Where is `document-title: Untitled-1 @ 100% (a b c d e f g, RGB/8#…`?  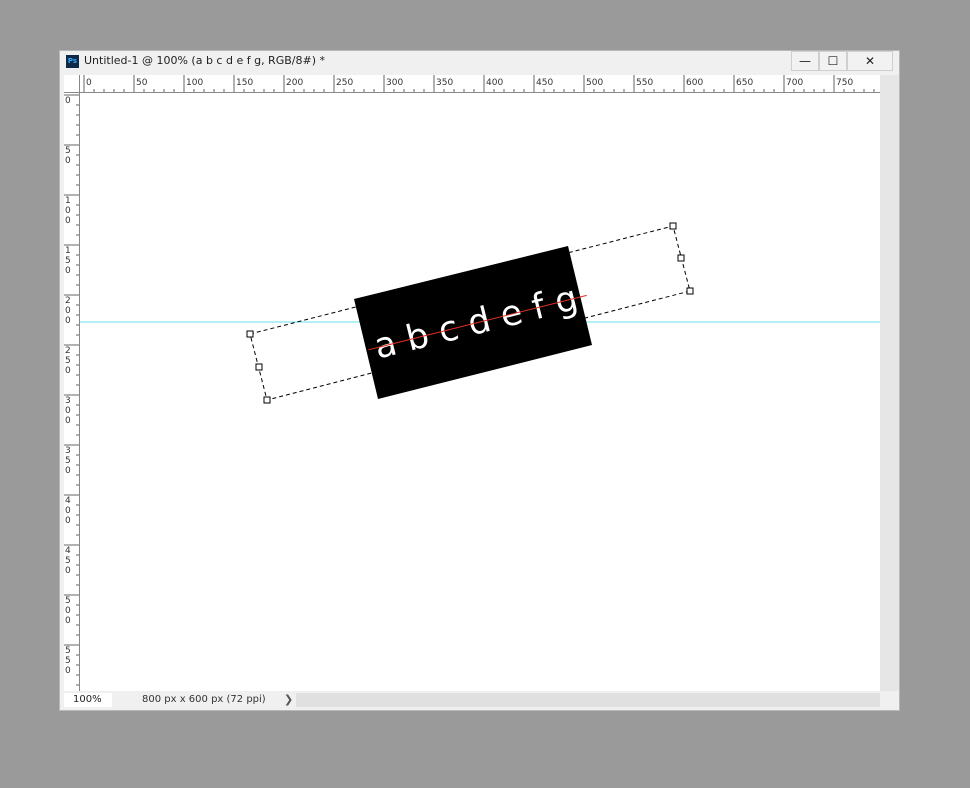
document-title: Untitled-1 @ 100% (a b c d e f g, RGB/8#… is located at coordinates (204, 60).